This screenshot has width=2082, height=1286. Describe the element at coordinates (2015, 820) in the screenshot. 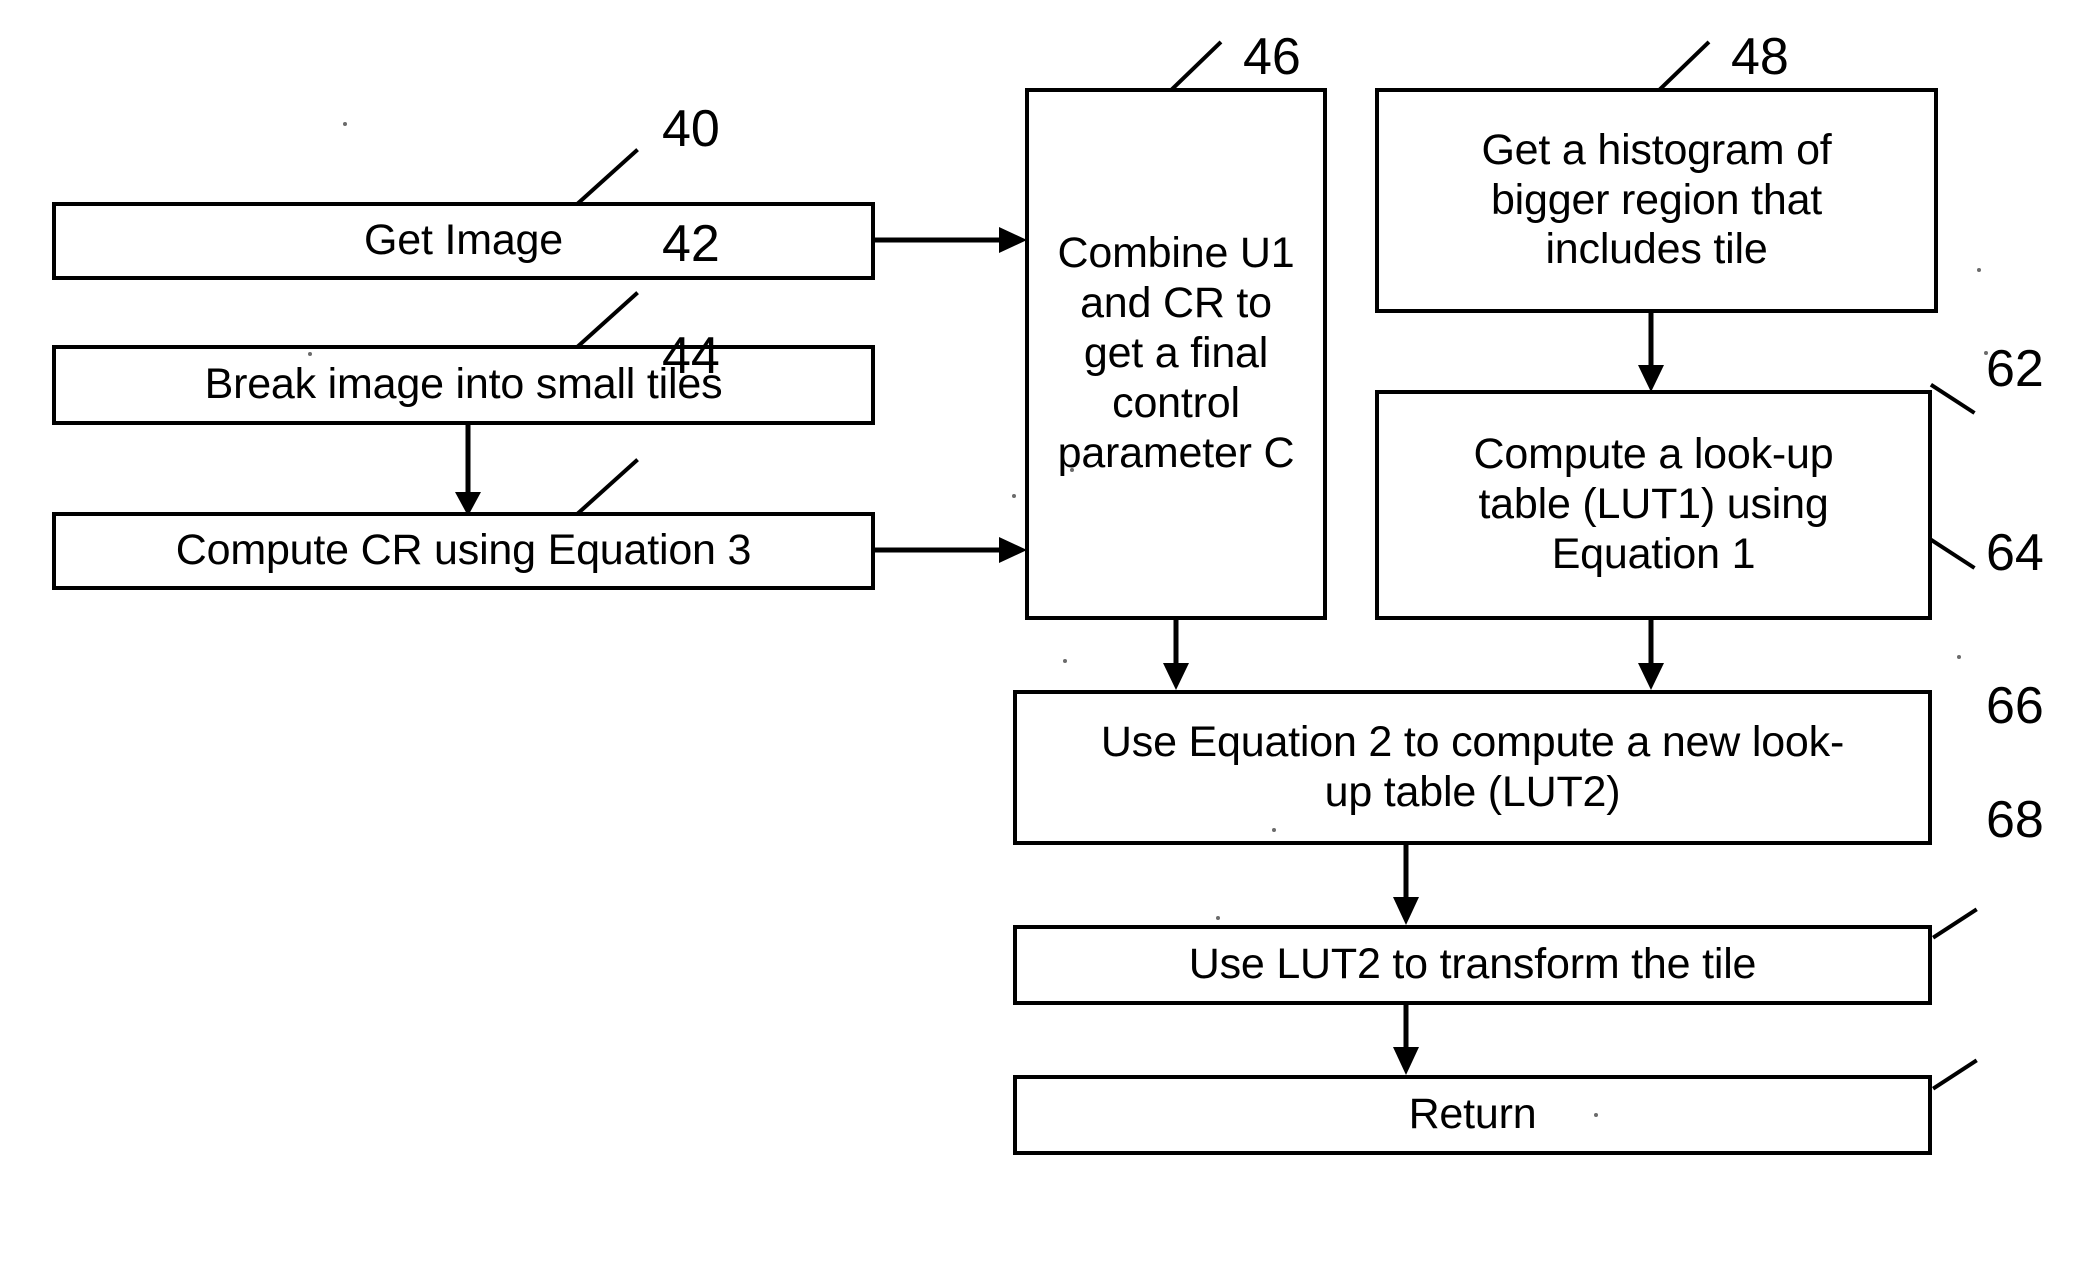

I see `reference-numeral-68: 68` at that location.